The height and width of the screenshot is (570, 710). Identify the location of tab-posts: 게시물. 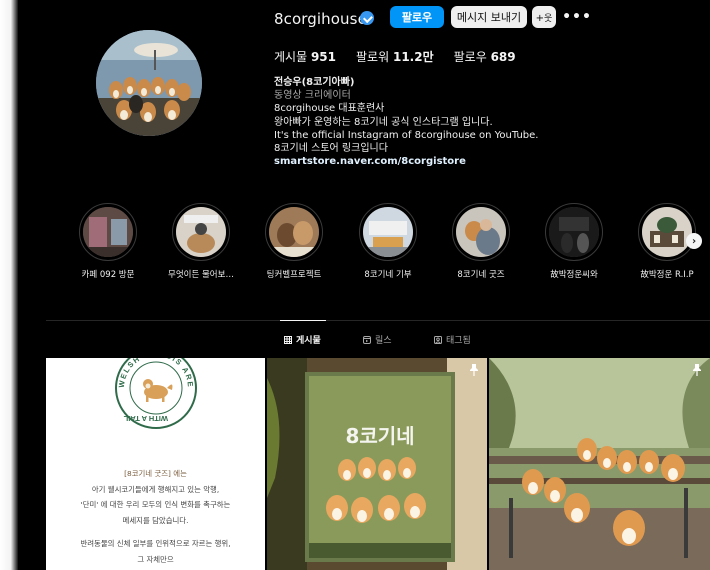
(302, 339).